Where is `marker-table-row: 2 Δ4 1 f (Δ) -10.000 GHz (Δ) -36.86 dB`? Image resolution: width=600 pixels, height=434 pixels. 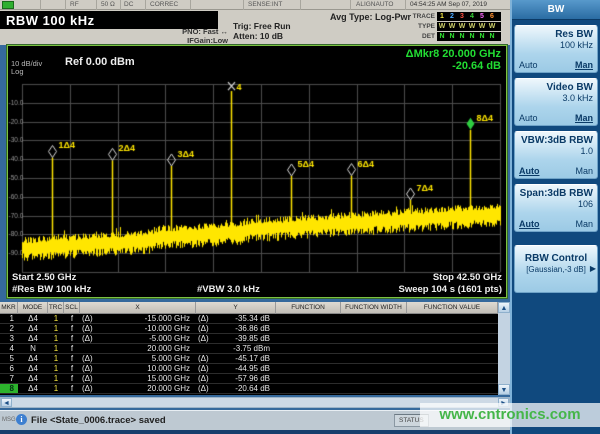 marker-table-row: 2 Δ4 1 f (Δ) -10.000 GHz (Δ) -36.86 dB is located at coordinates (255, 329).